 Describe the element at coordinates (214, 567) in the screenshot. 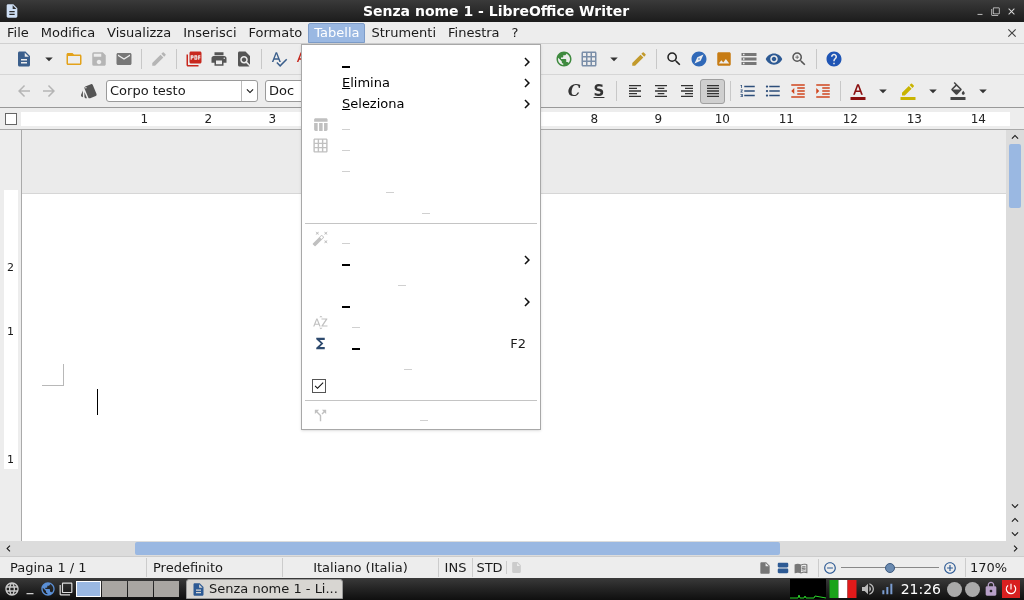

I see `page-style: Predefinito` at that location.